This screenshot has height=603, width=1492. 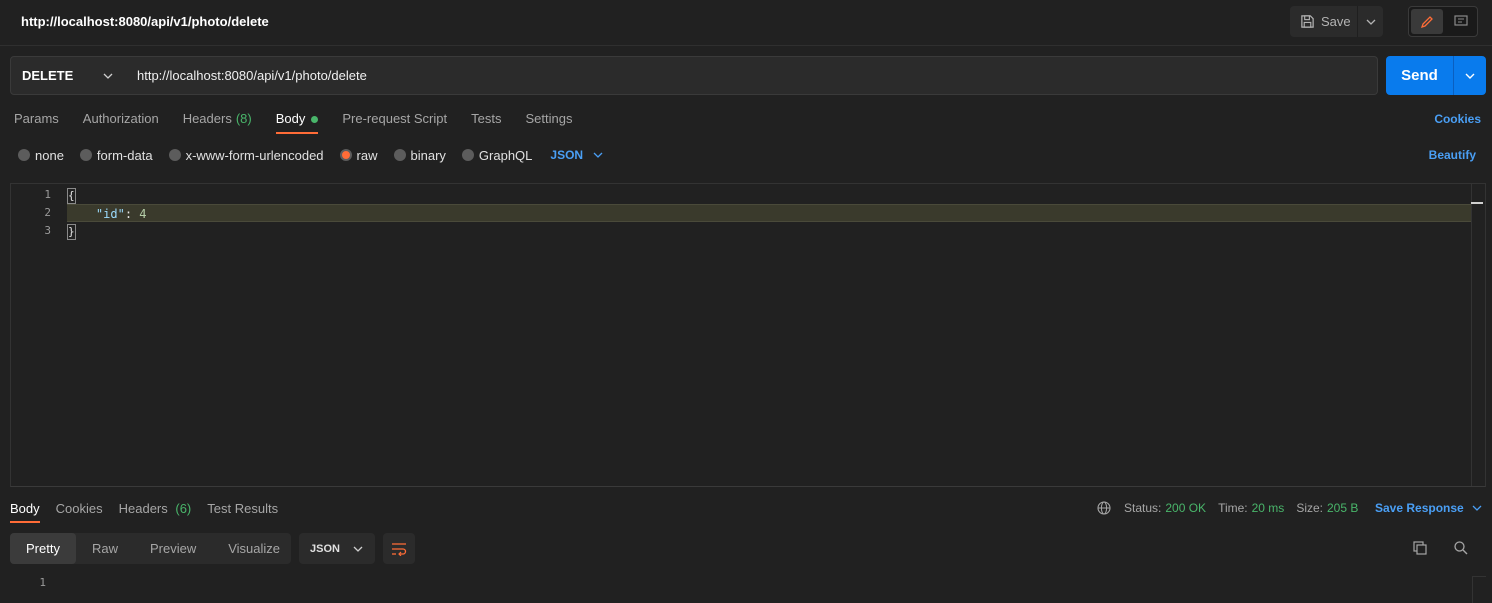 What do you see at coordinates (1461, 549) in the screenshot?
I see `search-icon` at bounding box center [1461, 549].